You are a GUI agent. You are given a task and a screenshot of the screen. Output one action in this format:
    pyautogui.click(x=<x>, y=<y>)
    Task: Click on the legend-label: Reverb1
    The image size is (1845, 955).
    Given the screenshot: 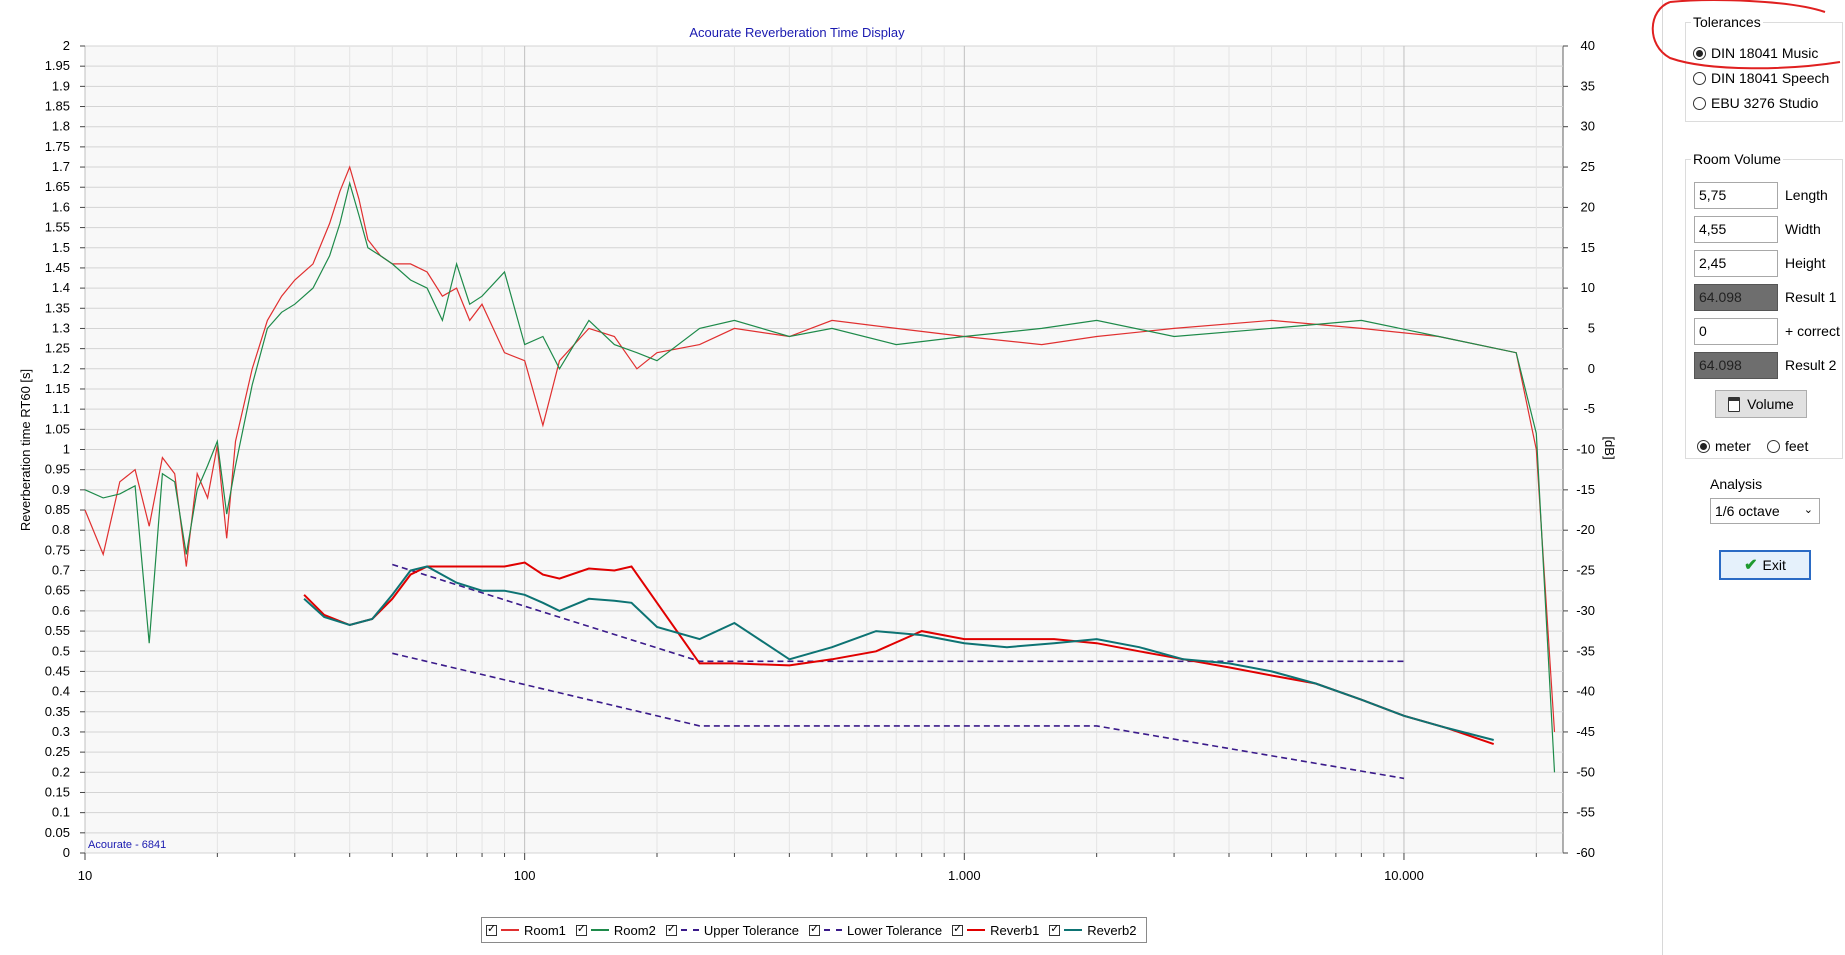 What is the action you would take?
    pyautogui.click(x=1015, y=930)
    